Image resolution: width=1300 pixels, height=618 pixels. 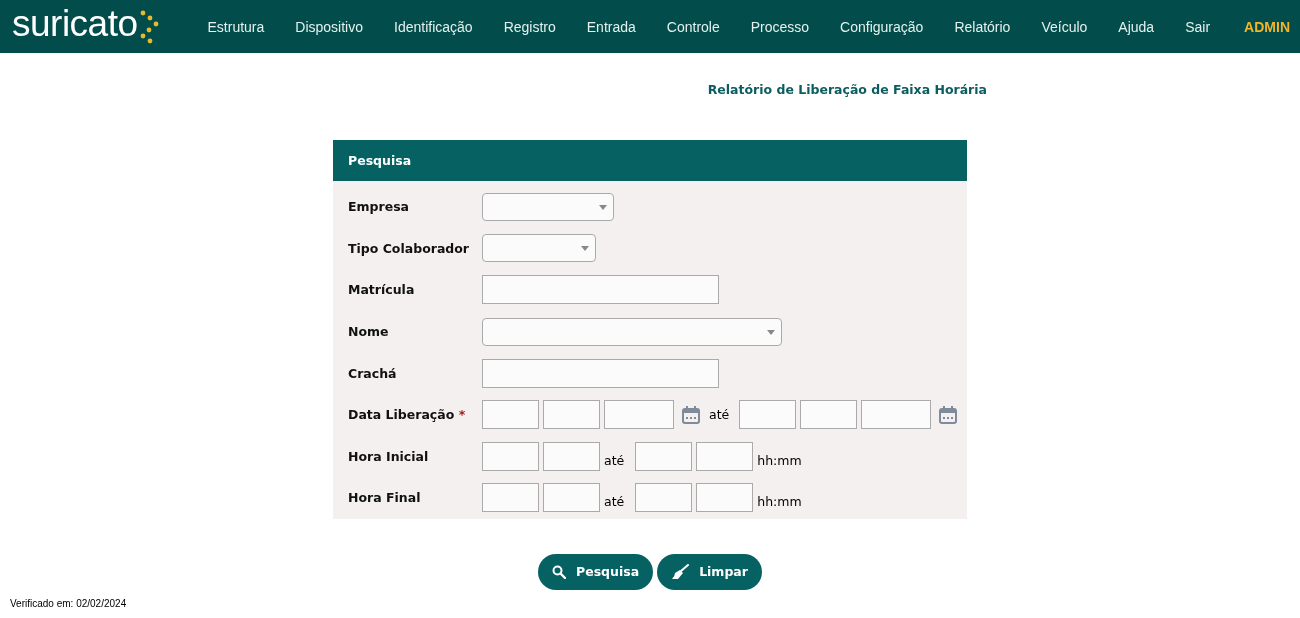 What do you see at coordinates (1064, 26) in the screenshot?
I see `menu-item: Veículo` at bounding box center [1064, 26].